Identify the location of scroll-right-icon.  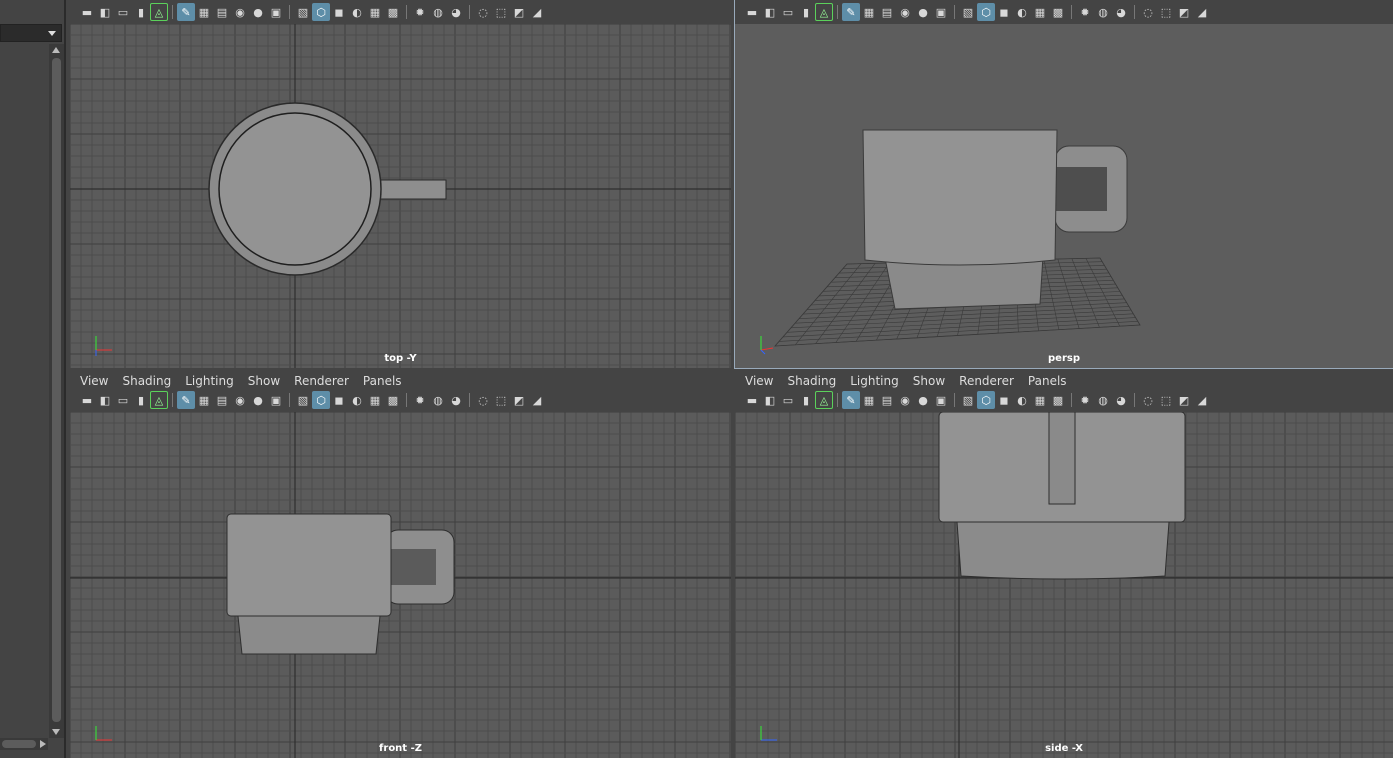
(43, 744).